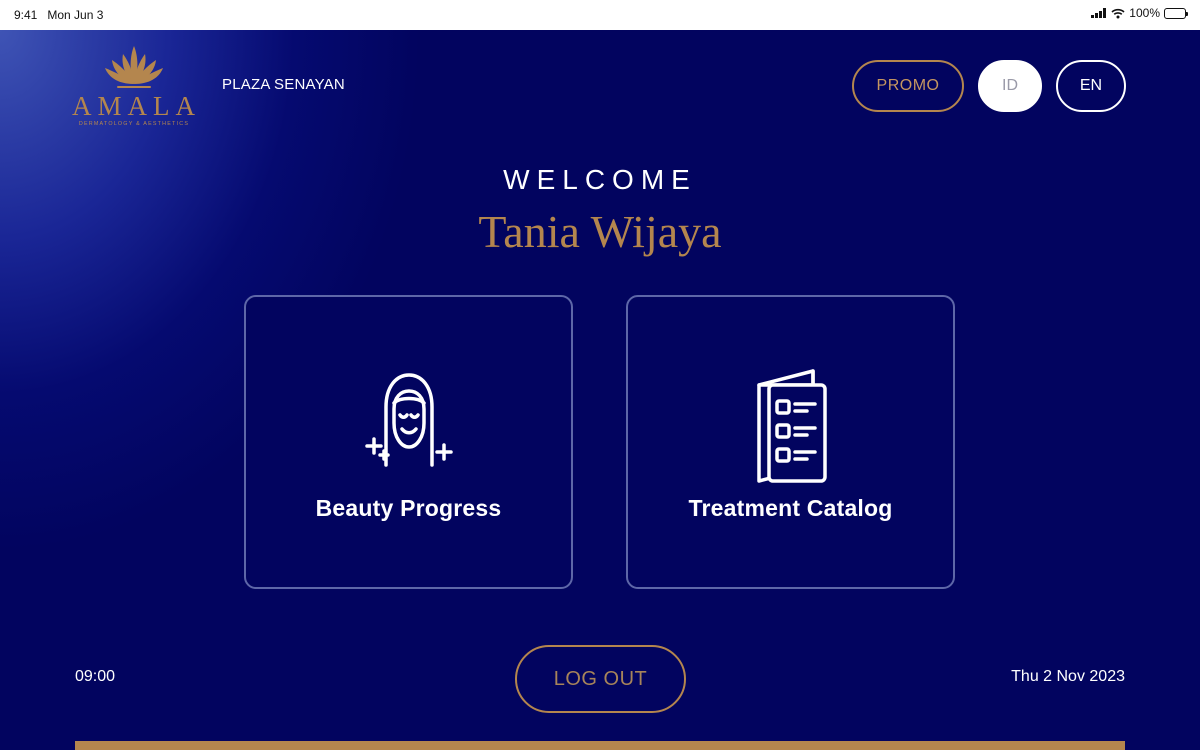 This screenshot has width=1200, height=750. What do you see at coordinates (791, 426) in the screenshot?
I see `catalog-icon` at bounding box center [791, 426].